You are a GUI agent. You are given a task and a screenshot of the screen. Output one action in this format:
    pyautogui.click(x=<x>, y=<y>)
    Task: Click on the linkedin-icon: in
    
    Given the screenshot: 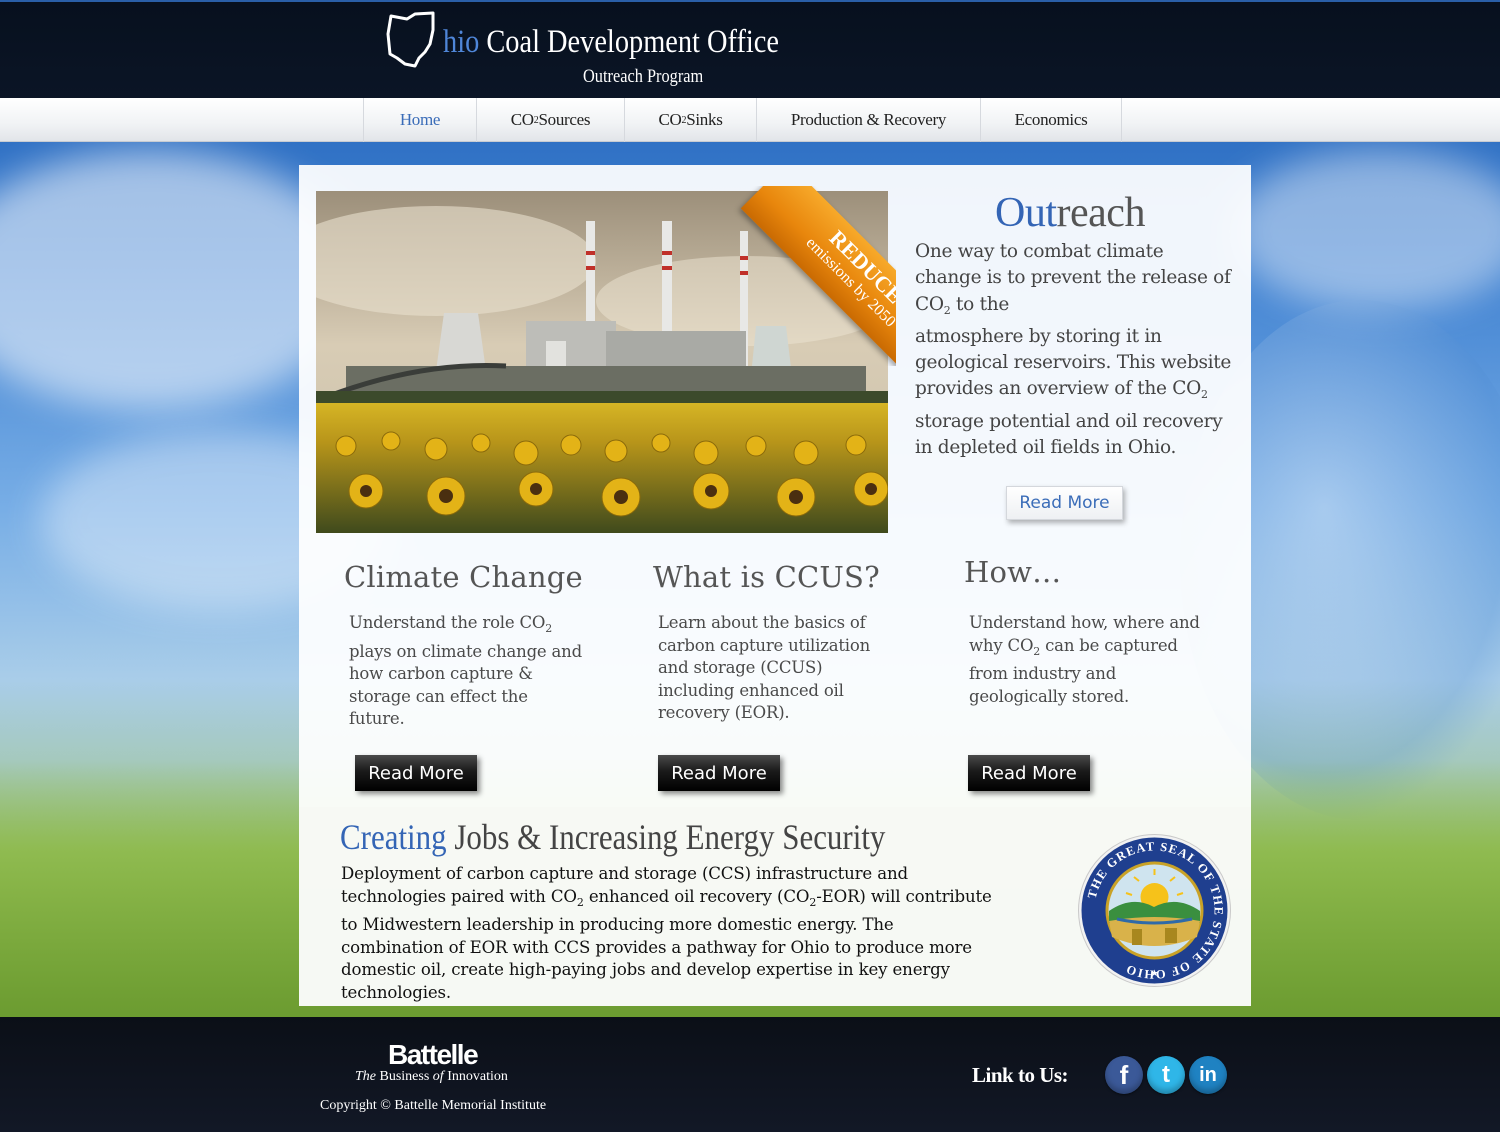 What is the action you would take?
    pyautogui.click(x=1208, y=1075)
    